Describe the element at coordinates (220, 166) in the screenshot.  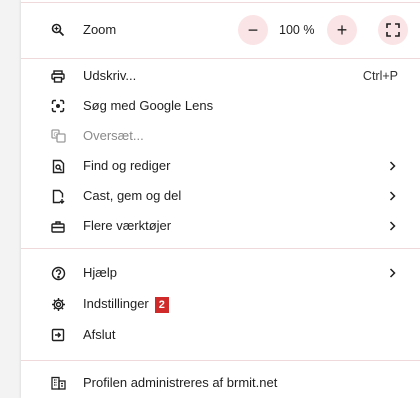
I see `menu-item-find-edit: Find og rediger` at that location.